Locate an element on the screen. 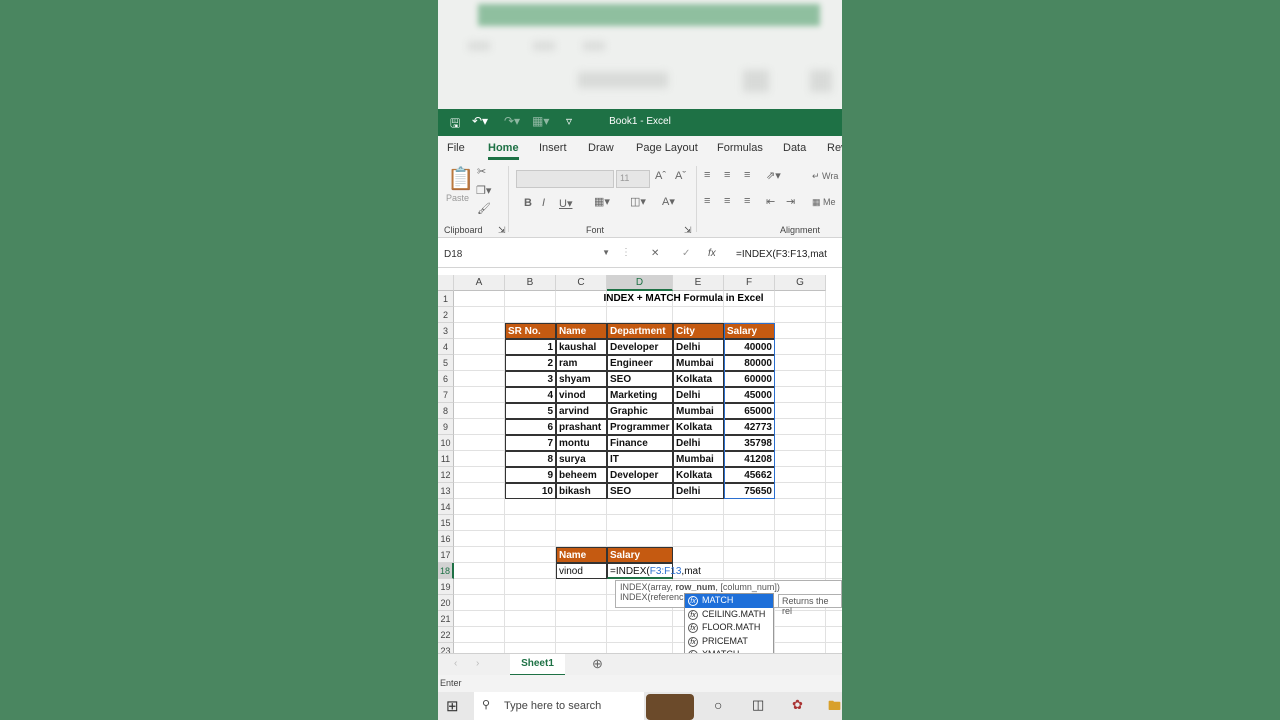 The width and height of the screenshot is (1280, 720). copy-icon: ❐▾ is located at coordinates (483, 190).